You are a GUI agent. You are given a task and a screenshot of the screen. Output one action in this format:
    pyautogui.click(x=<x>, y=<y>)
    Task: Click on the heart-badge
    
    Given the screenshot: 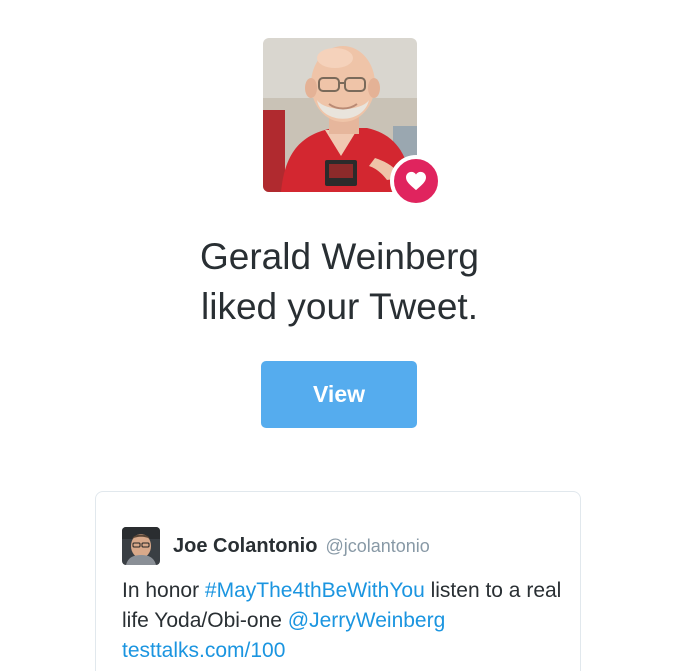 What is the action you would take?
    pyautogui.click(x=416, y=181)
    